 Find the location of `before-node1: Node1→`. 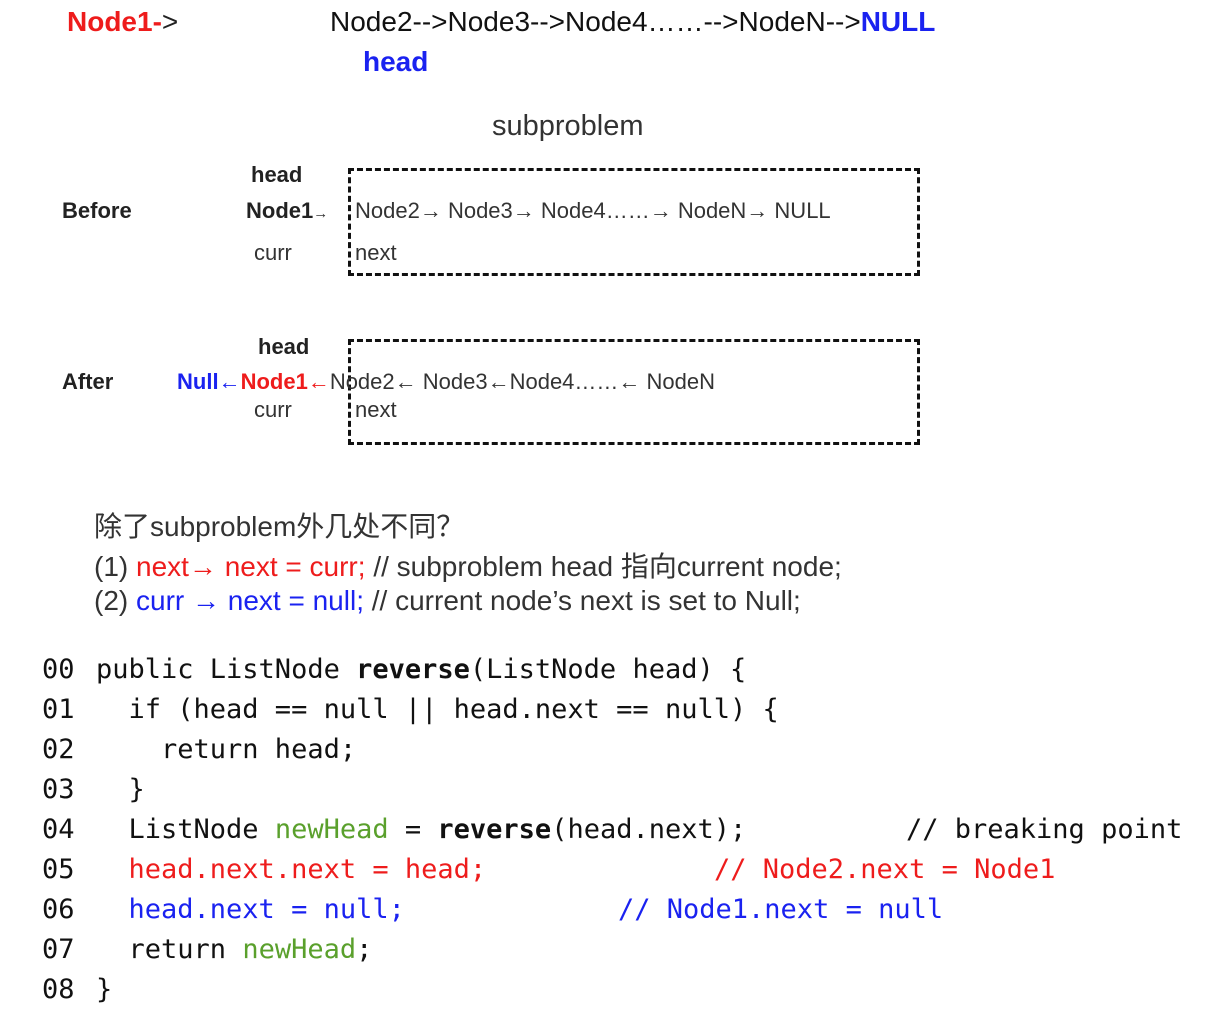

before-node1: Node1→ is located at coordinates (287, 211).